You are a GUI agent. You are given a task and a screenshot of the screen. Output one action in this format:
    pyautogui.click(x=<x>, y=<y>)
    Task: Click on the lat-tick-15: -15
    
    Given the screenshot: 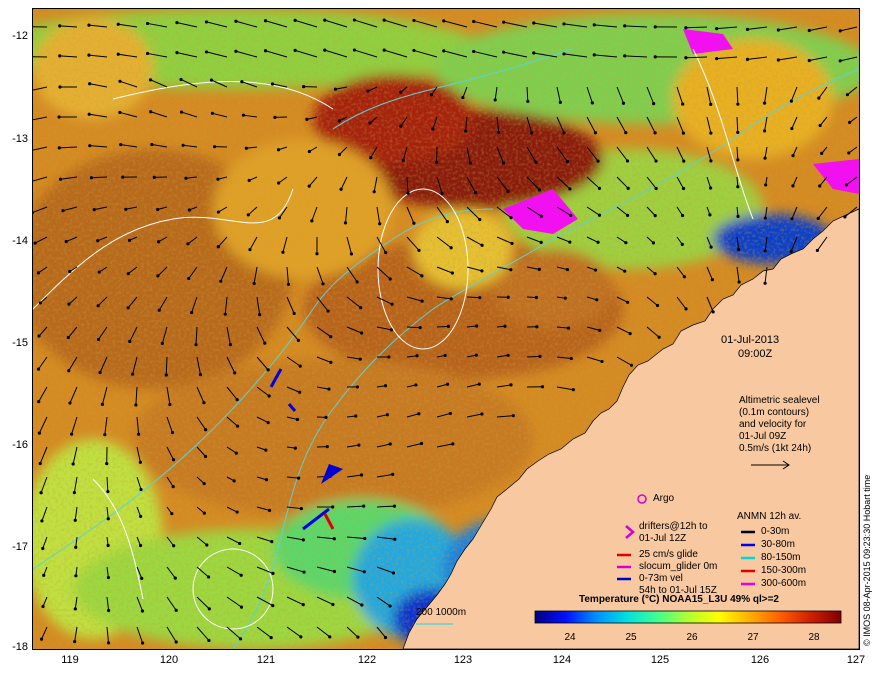 What is the action you would take?
    pyautogui.click(x=20, y=343)
    